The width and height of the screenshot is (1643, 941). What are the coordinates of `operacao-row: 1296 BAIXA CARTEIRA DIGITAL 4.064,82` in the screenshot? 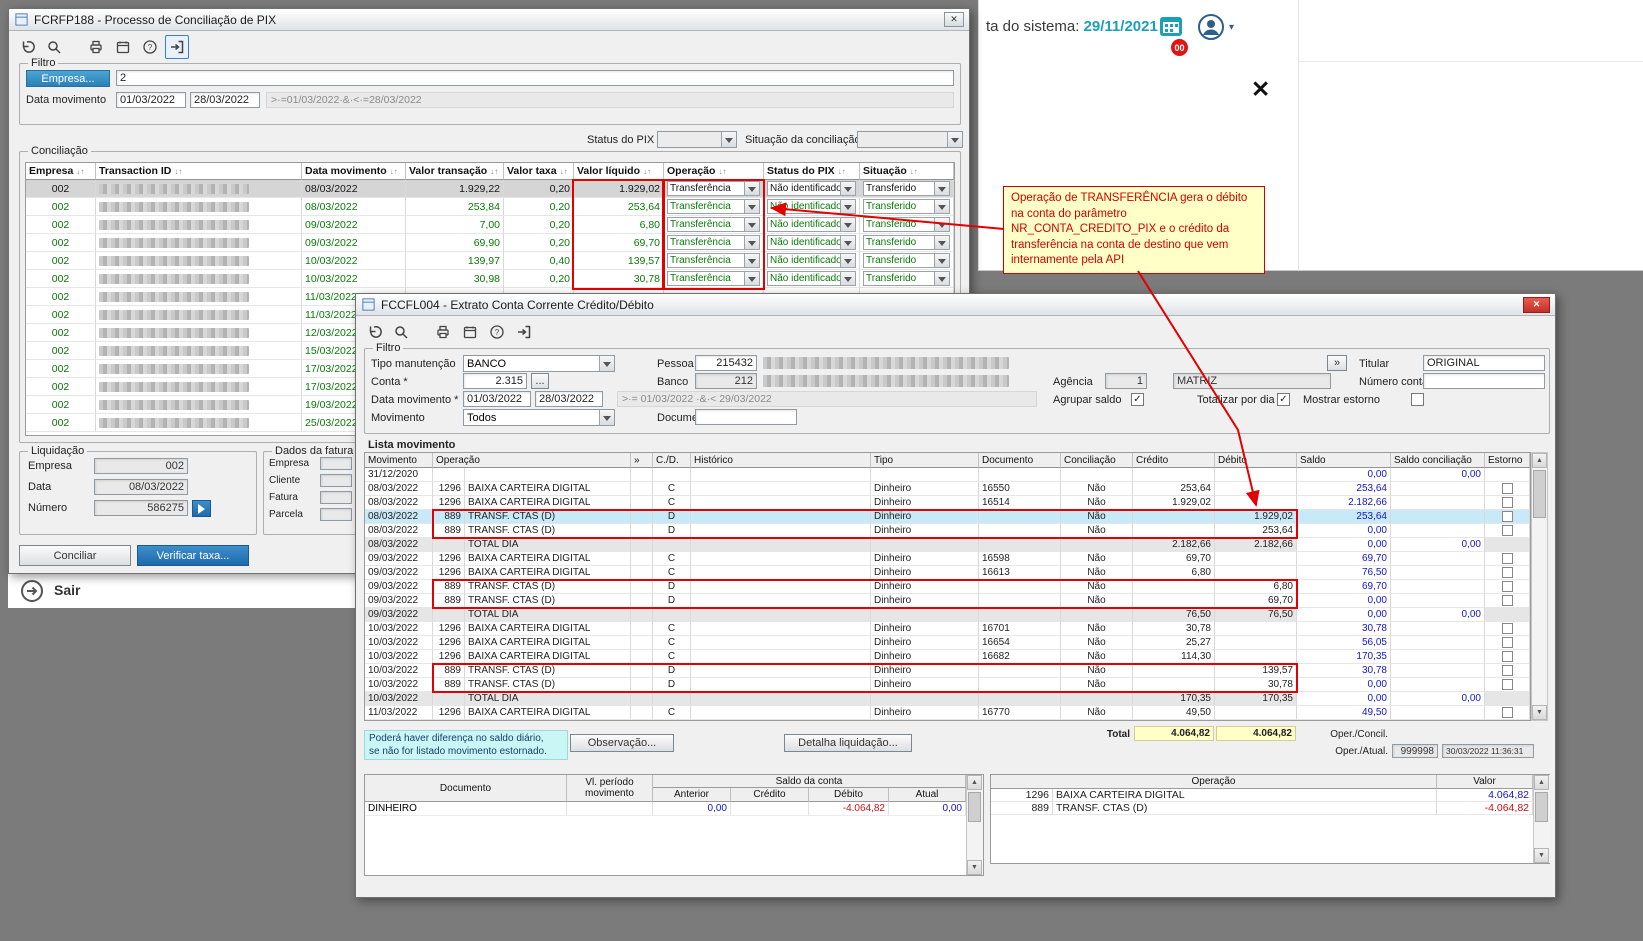 It's located at (1262, 795).